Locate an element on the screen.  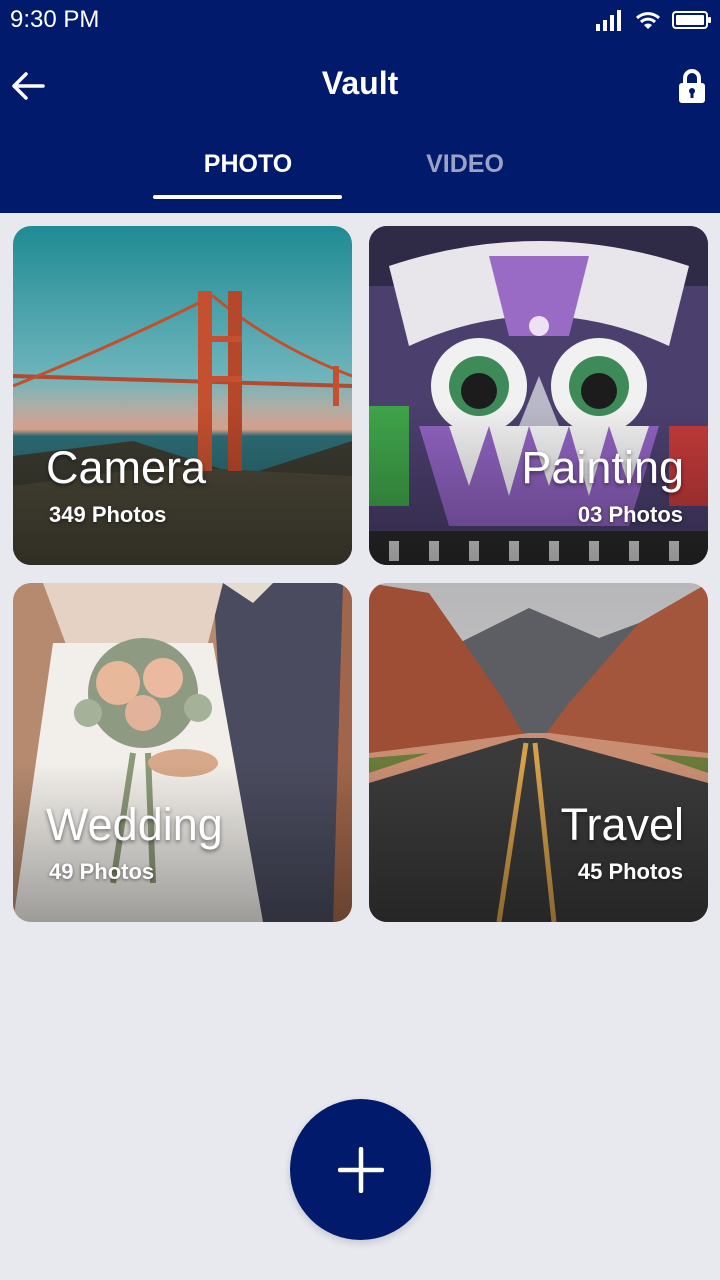
status-bar: 9:30 PM is located at coordinates (360, 20).